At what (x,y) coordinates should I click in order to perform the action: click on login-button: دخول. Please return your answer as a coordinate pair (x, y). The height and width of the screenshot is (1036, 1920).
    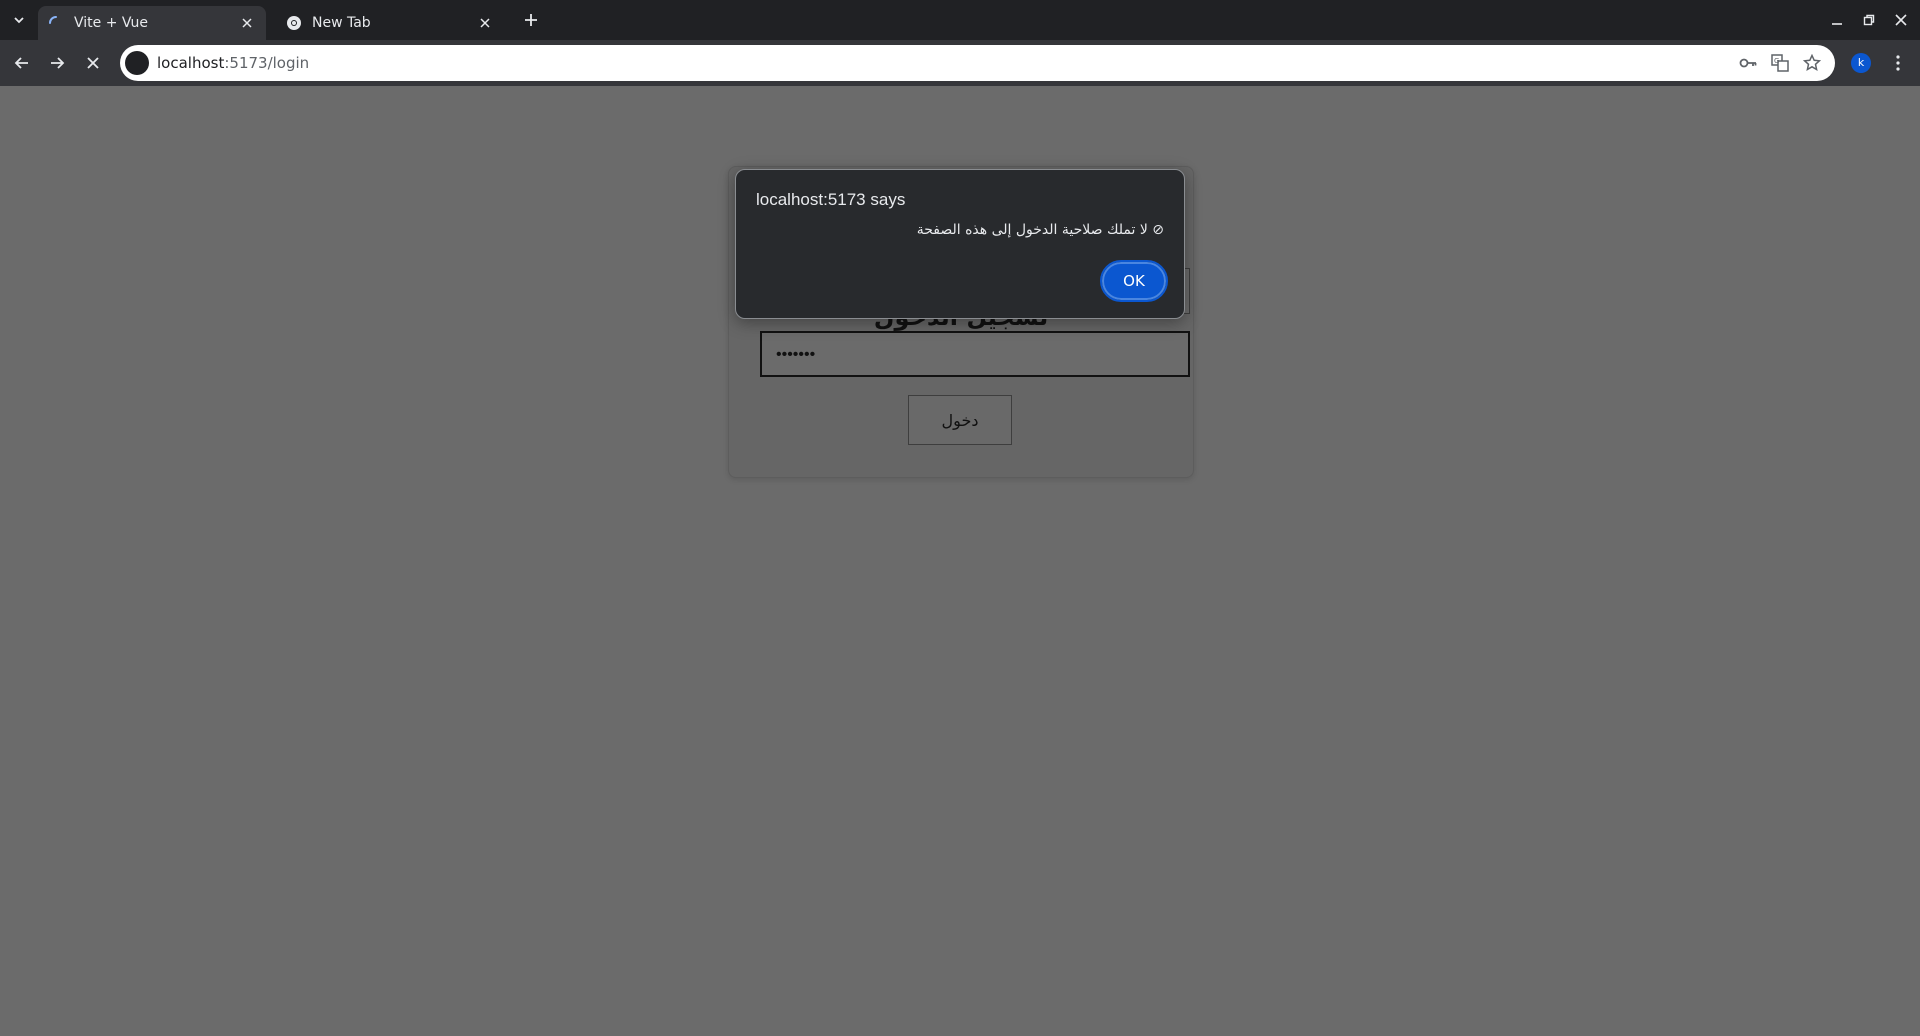
    Looking at the image, I should click on (960, 420).